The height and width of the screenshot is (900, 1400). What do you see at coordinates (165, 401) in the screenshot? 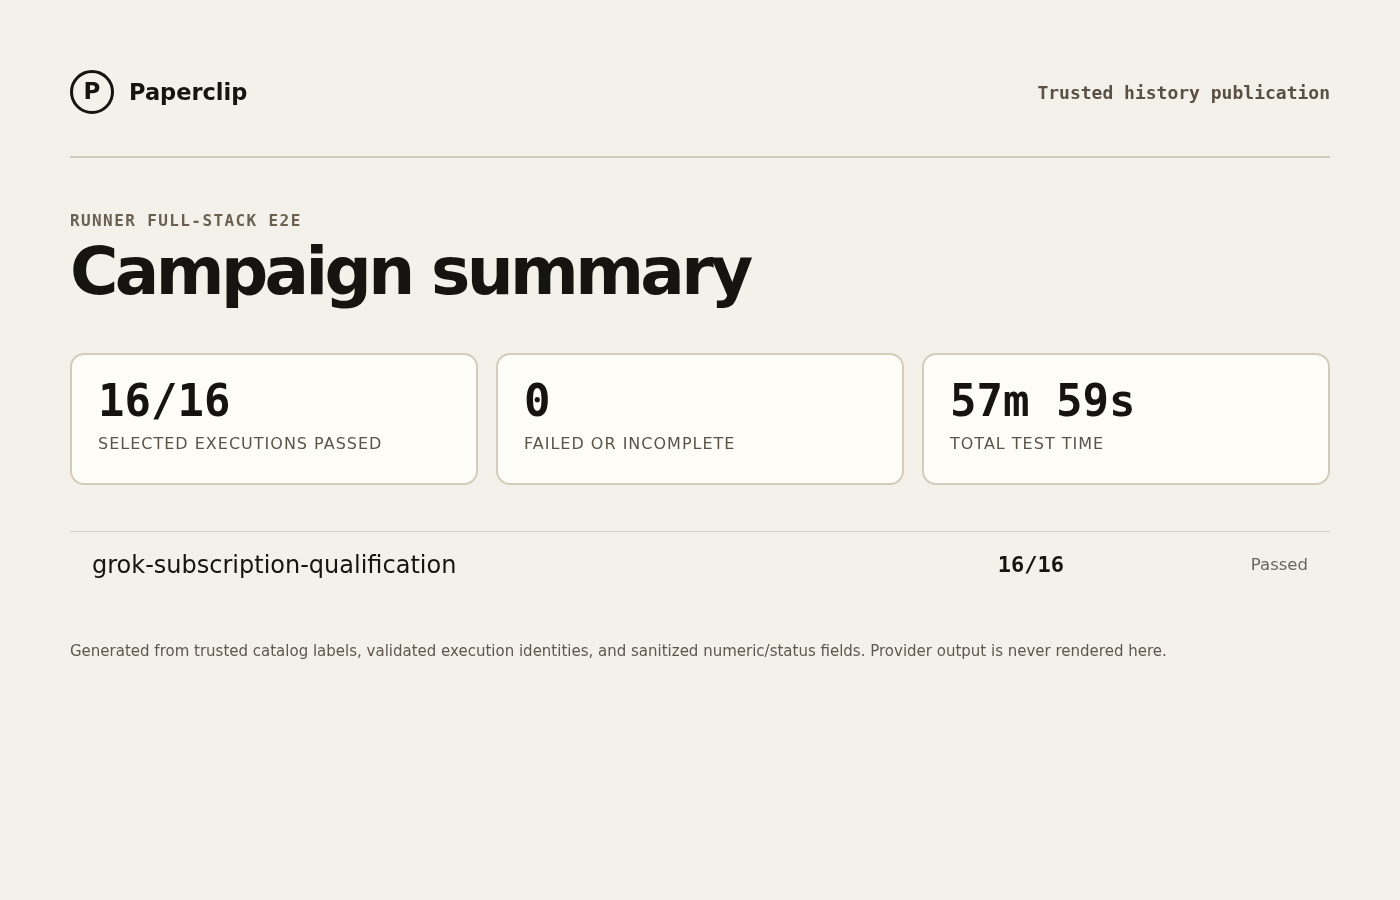
I see `stat-value: 16/16` at bounding box center [165, 401].